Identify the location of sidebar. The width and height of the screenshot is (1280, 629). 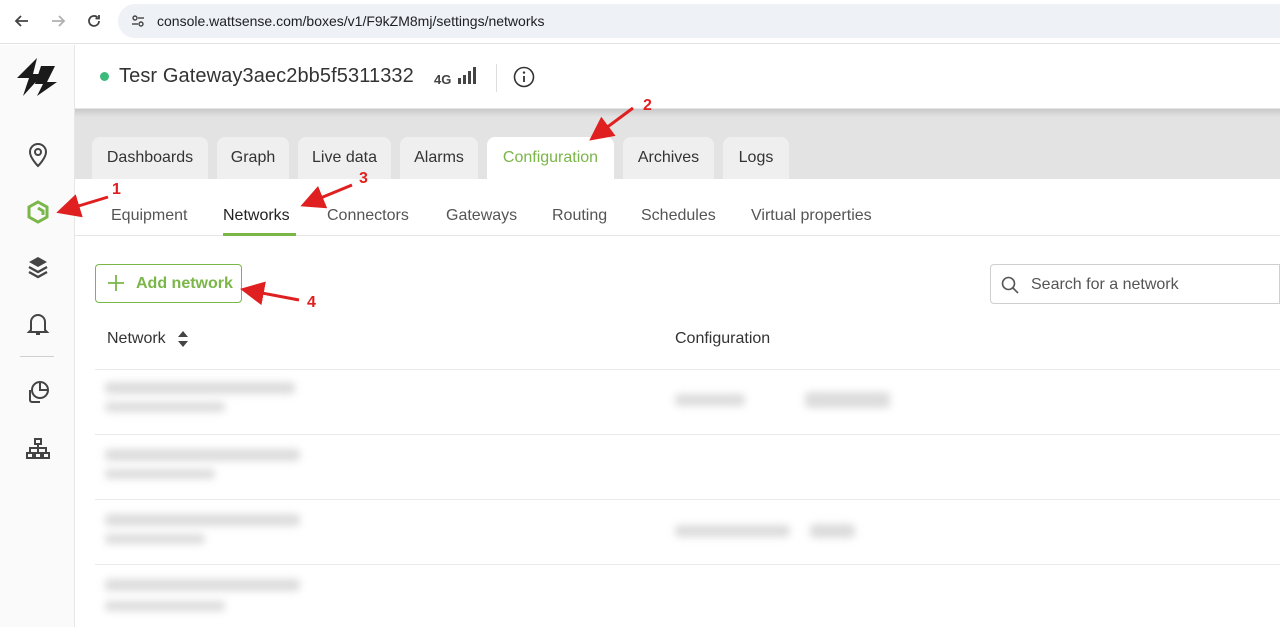
(37, 336).